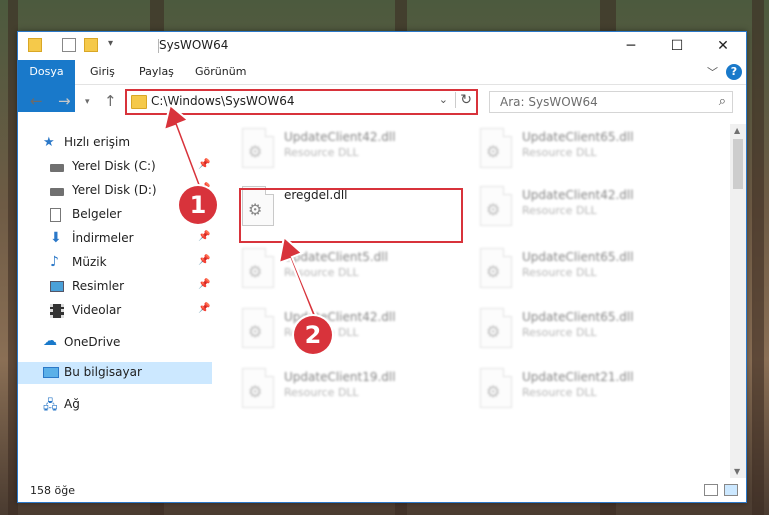 Image resolution: width=769 pixels, height=515 pixels. Describe the element at coordinates (241, 215) in the screenshot. I see `annotation-arrows` at that location.